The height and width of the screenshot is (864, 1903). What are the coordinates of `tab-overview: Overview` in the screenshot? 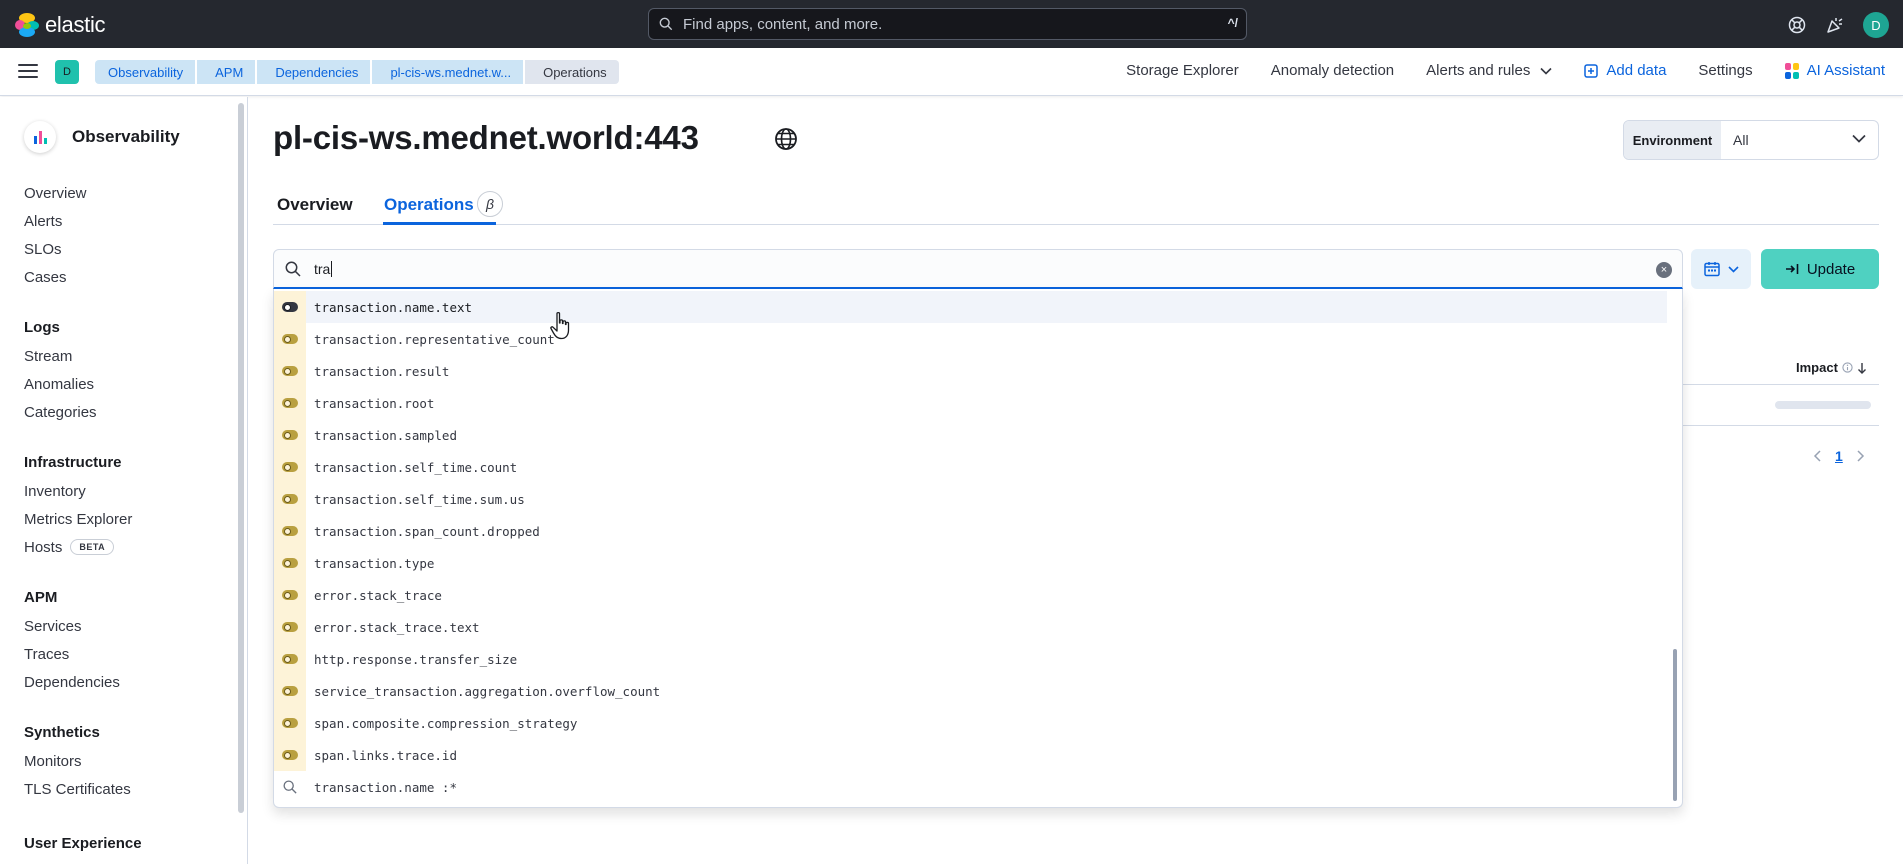 It's located at (315, 205).